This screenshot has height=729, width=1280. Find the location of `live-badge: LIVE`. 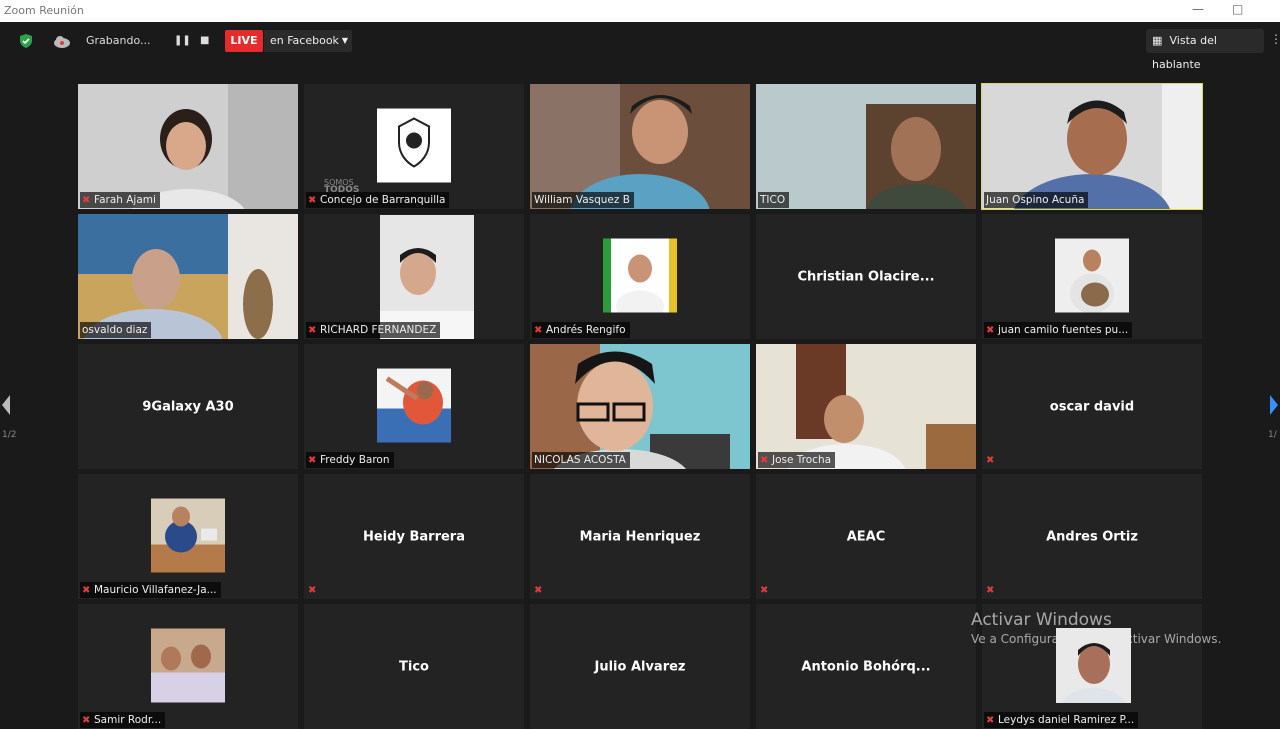

live-badge: LIVE is located at coordinates (244, 41).